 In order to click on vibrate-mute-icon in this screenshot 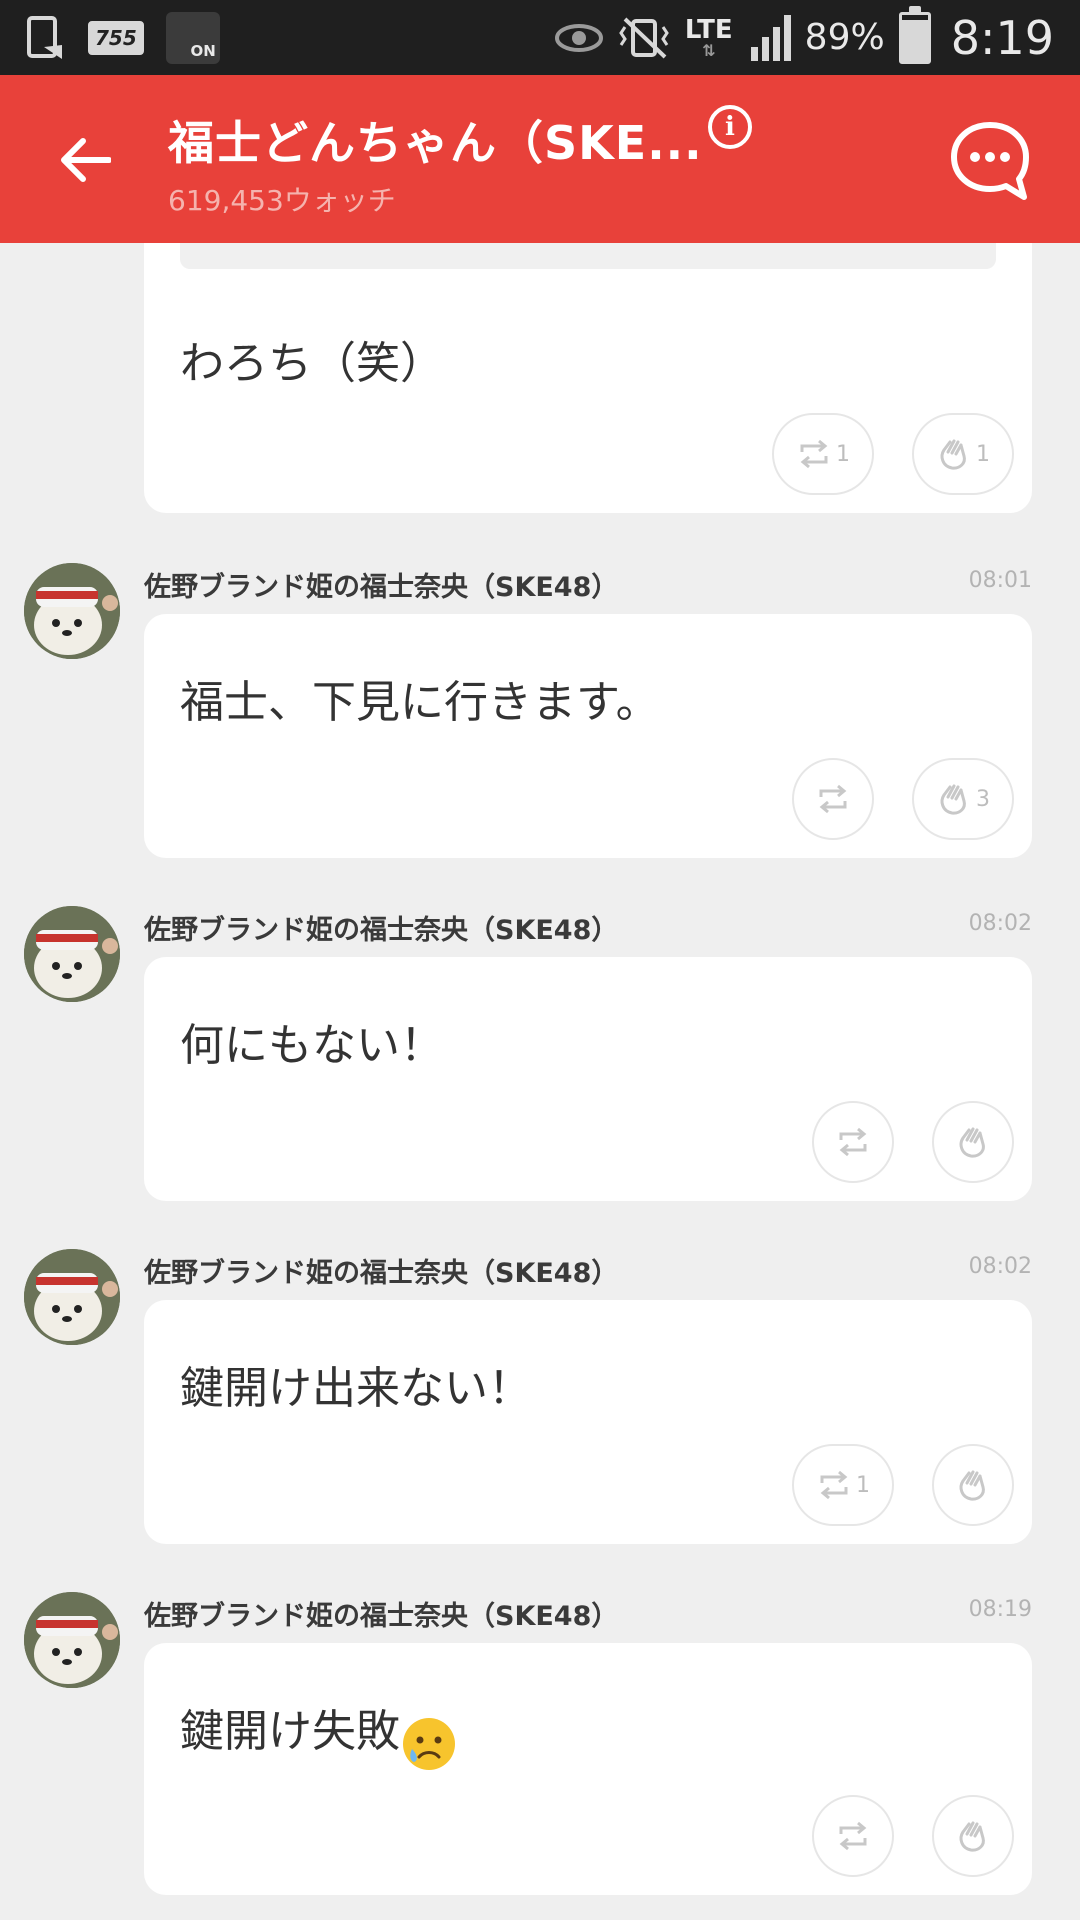, I will do `click(644, 37)`.